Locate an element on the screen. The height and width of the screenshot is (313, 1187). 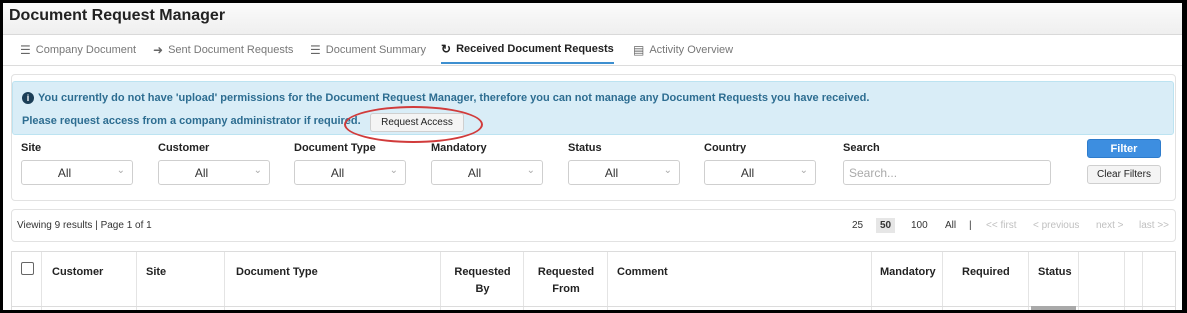
tab-label: Company Document is located at coordinates (86, 49).